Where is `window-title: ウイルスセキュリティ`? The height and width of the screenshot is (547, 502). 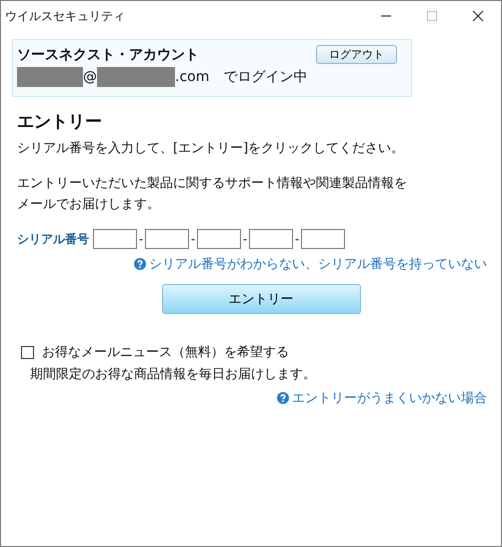
window-title: ウイルスセキュリティ is located at coordinates (65, 16).